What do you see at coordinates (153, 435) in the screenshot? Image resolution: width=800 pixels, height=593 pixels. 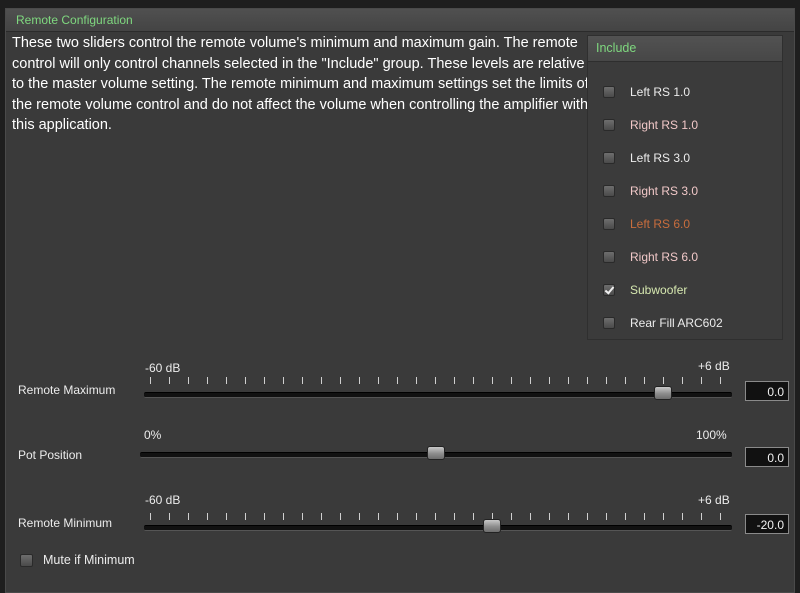 I see `pot-position-min-label: 0%` at bounding box center [153, 435].